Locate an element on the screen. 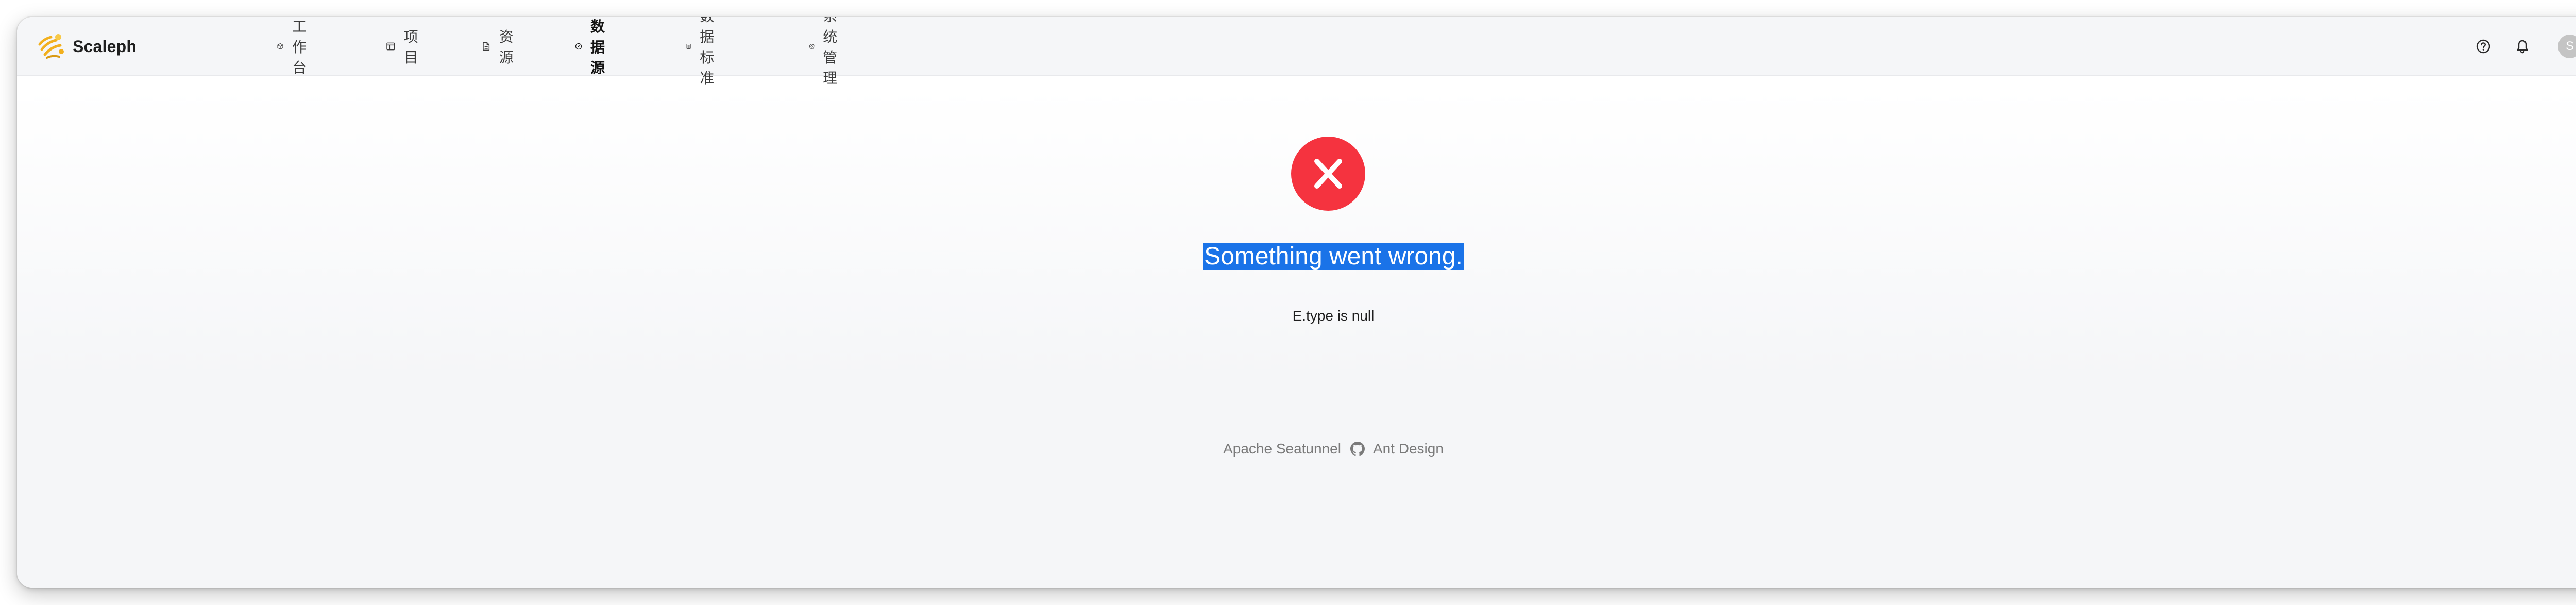 Image resolution: width=2576 pixels, height=605 pixels. nav-item-data-standard: 数据标准 is located at coordinates (704, 51).